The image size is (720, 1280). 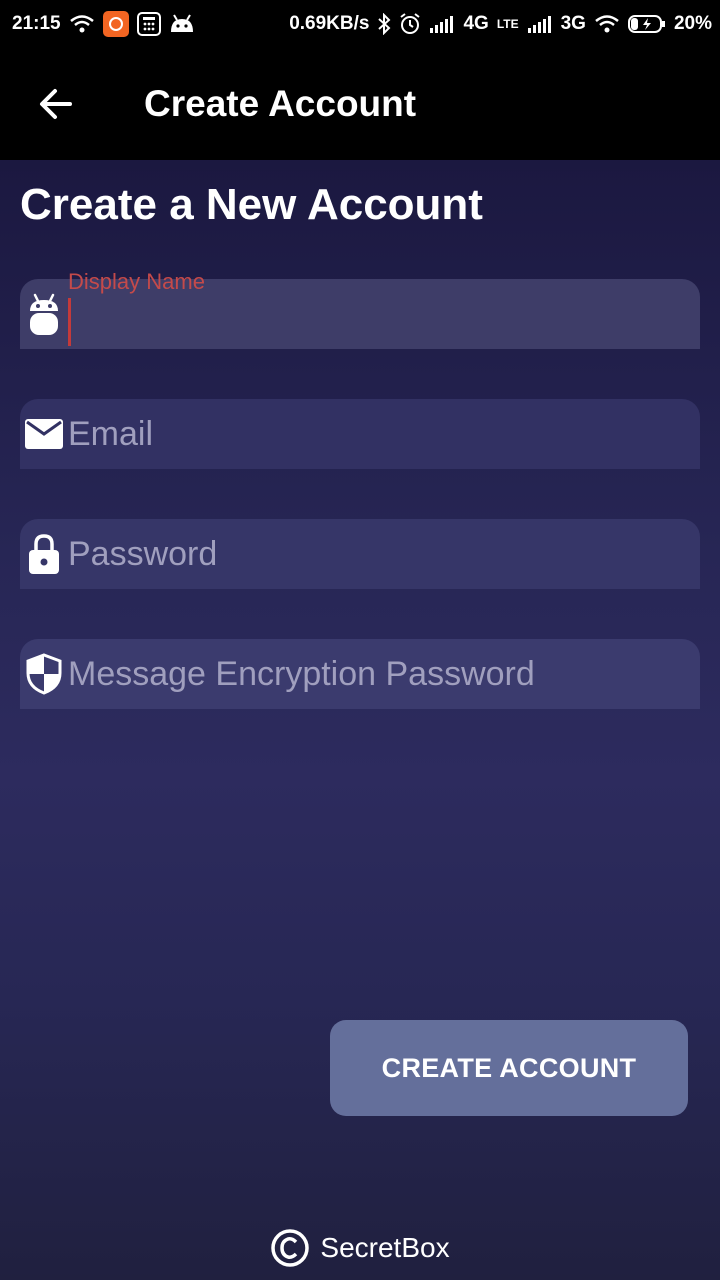 I want to click on app-toolbar: Create Account, so click(x=360, y=104).